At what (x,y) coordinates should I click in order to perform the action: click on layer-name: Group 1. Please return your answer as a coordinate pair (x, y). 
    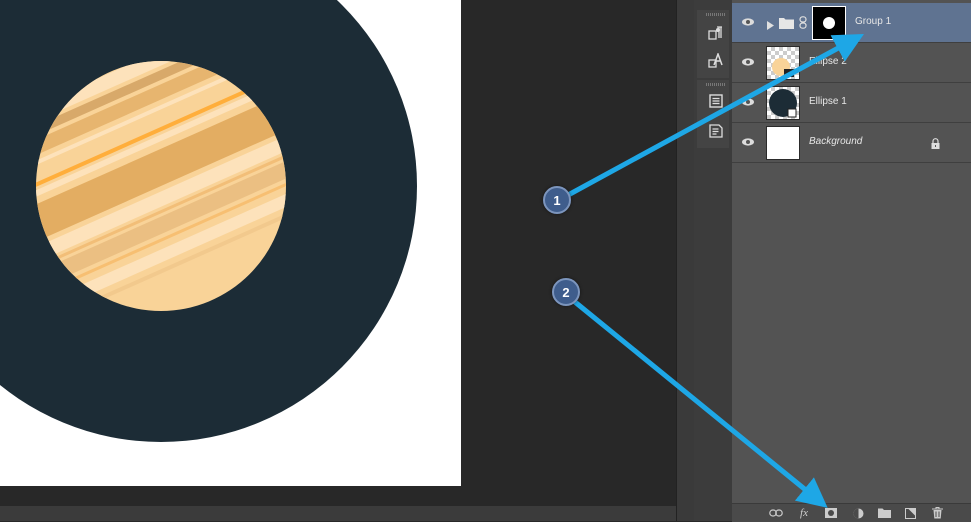
    Looking at the image, I should click on (873, 21).